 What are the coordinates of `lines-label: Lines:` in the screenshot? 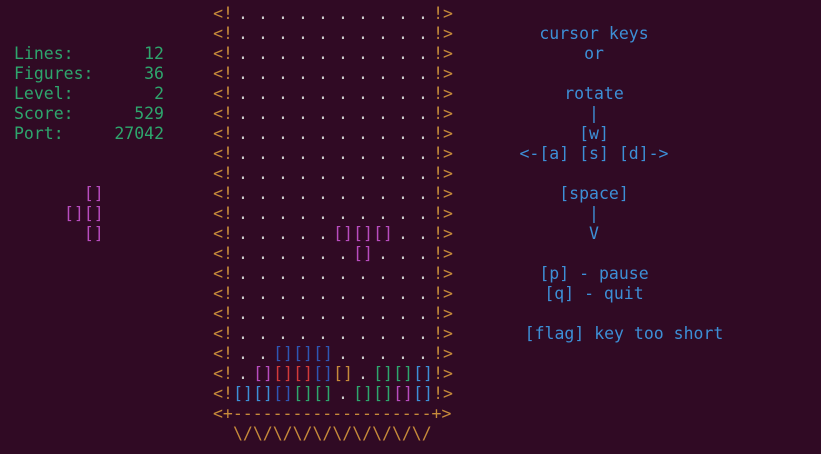 It's located at (44, 53).